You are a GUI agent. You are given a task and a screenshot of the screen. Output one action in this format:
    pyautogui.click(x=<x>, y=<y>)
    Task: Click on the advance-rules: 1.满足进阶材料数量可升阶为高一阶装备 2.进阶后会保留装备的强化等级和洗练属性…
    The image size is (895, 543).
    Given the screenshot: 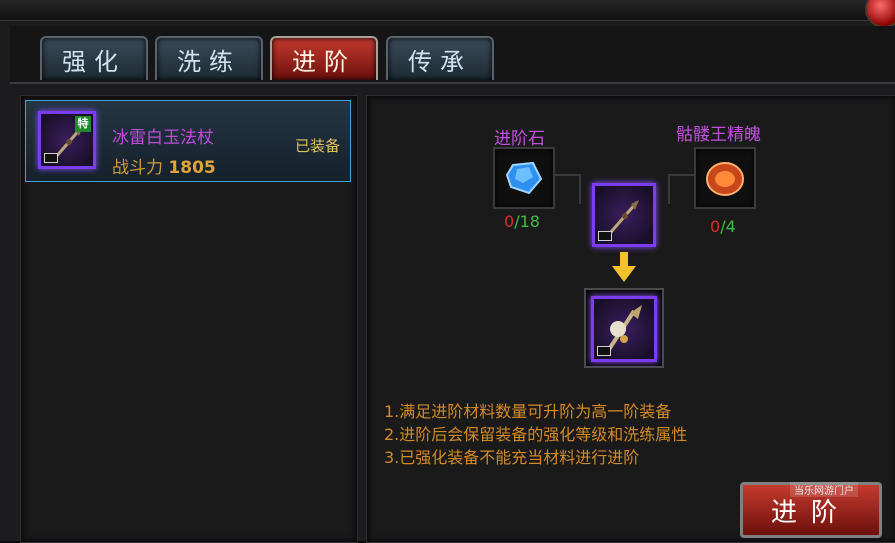 What is the action you would take?
    pyautogui.click(x=535, y=434)
    